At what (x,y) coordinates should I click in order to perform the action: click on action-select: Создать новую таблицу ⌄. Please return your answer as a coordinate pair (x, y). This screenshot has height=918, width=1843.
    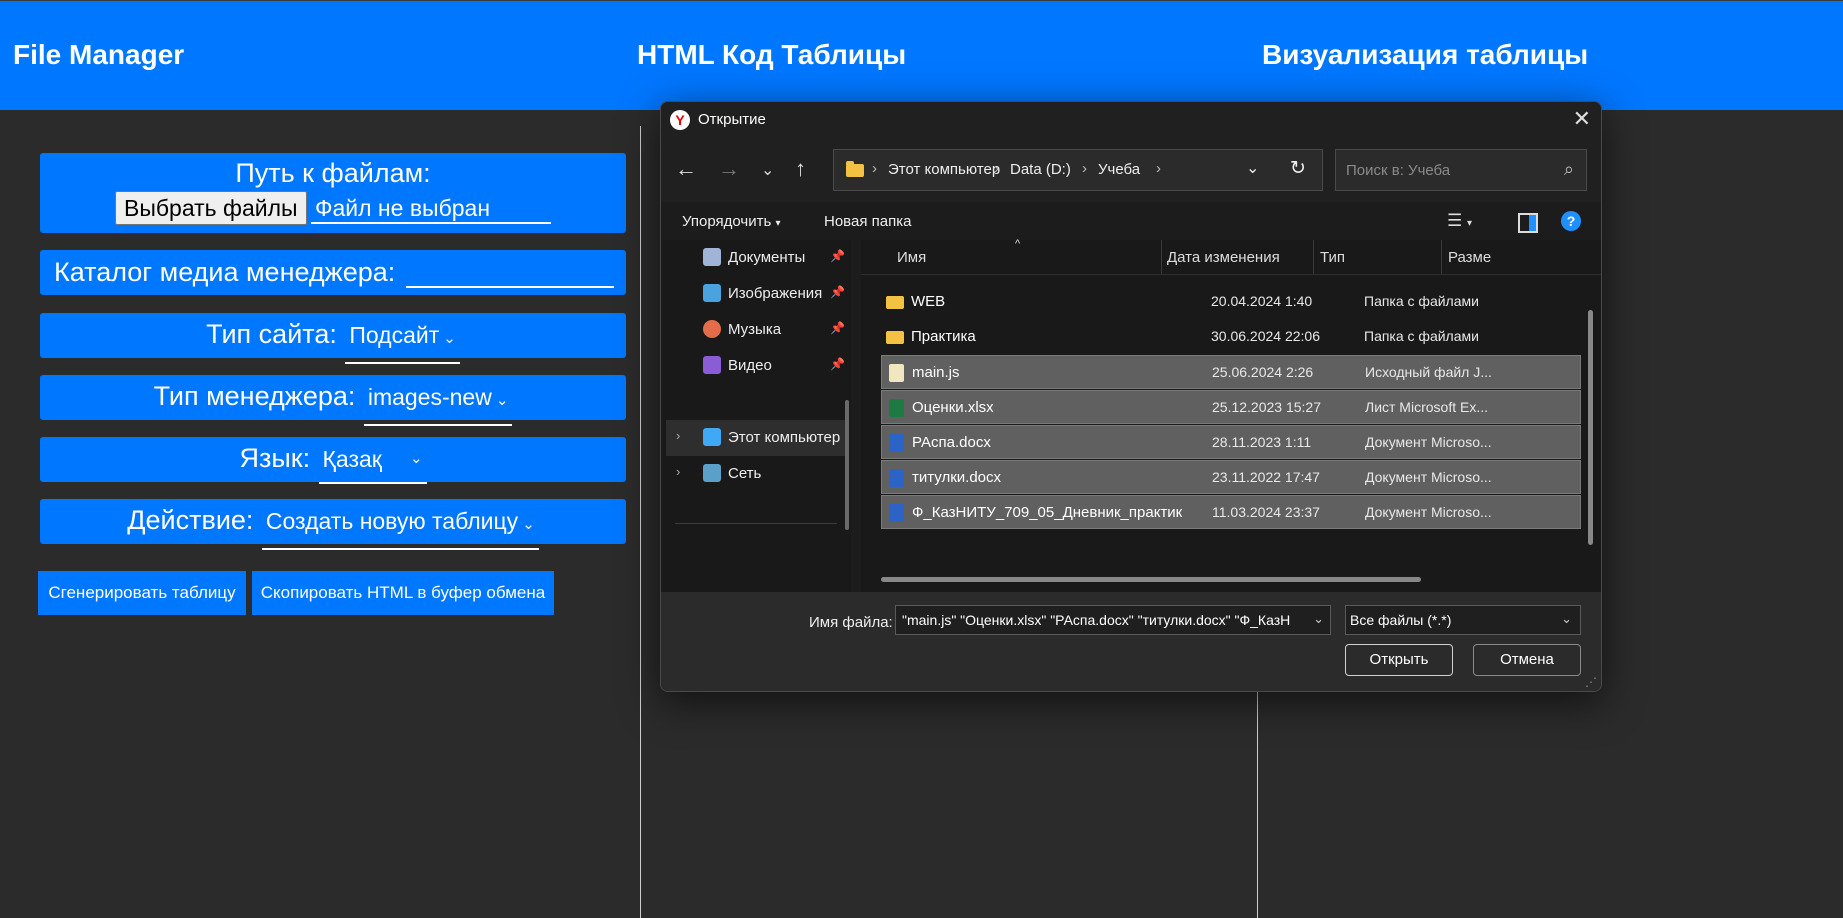
    Looking at the image, I should click on (400, 525).